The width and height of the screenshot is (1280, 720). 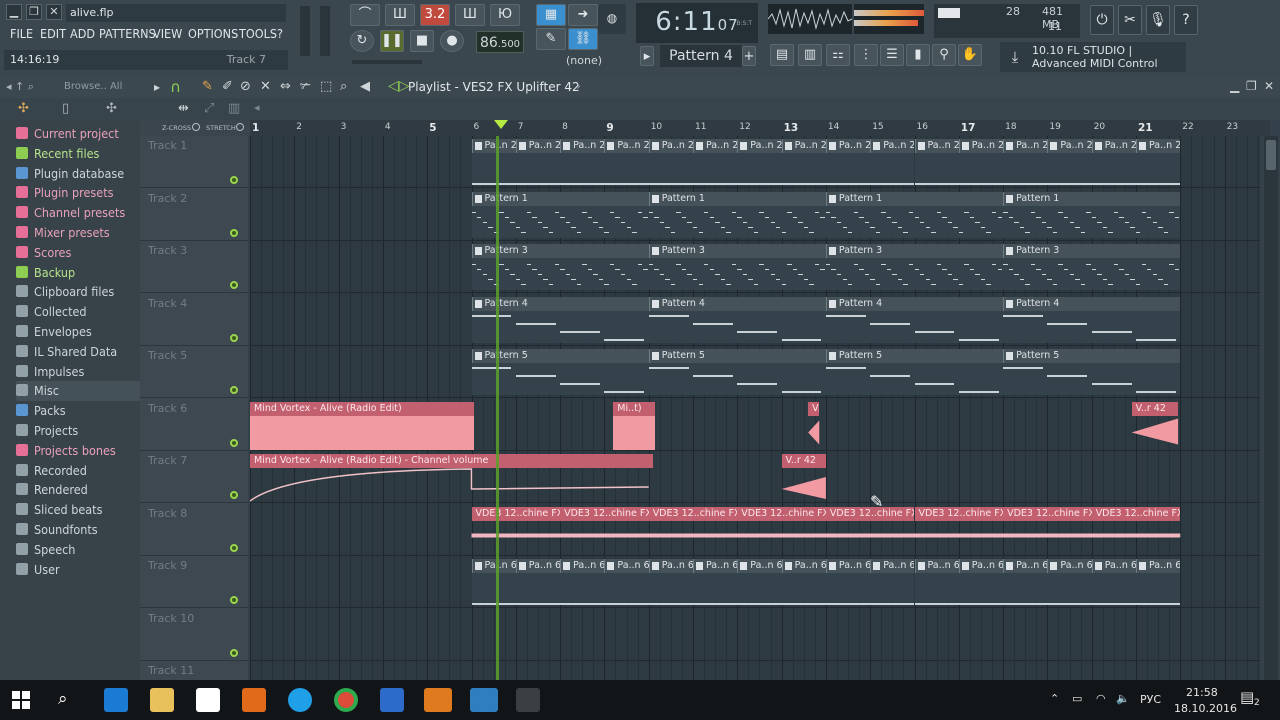 What do you see at coordinates (584, 60) in the screenshot?
I see `snap-selector: (none)` at bounding box center [584, 60].